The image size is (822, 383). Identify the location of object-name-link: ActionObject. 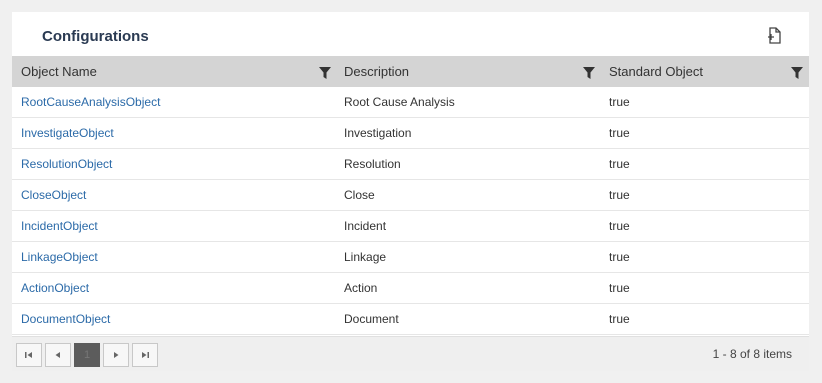
(55, 288).